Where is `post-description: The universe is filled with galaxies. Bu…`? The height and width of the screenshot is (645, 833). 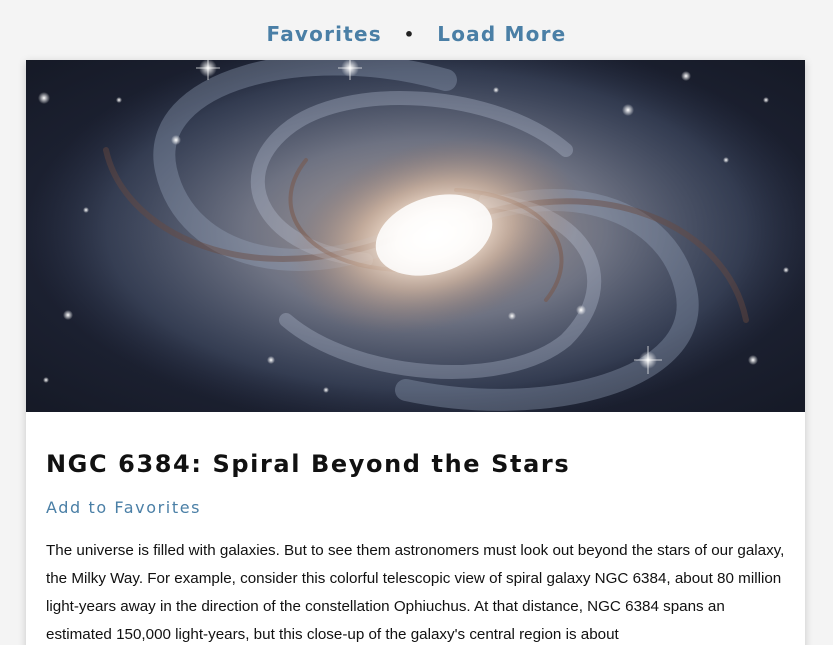 post-description: The universe is filled with galaxies. Bu… is located at coordinates (415, 592).